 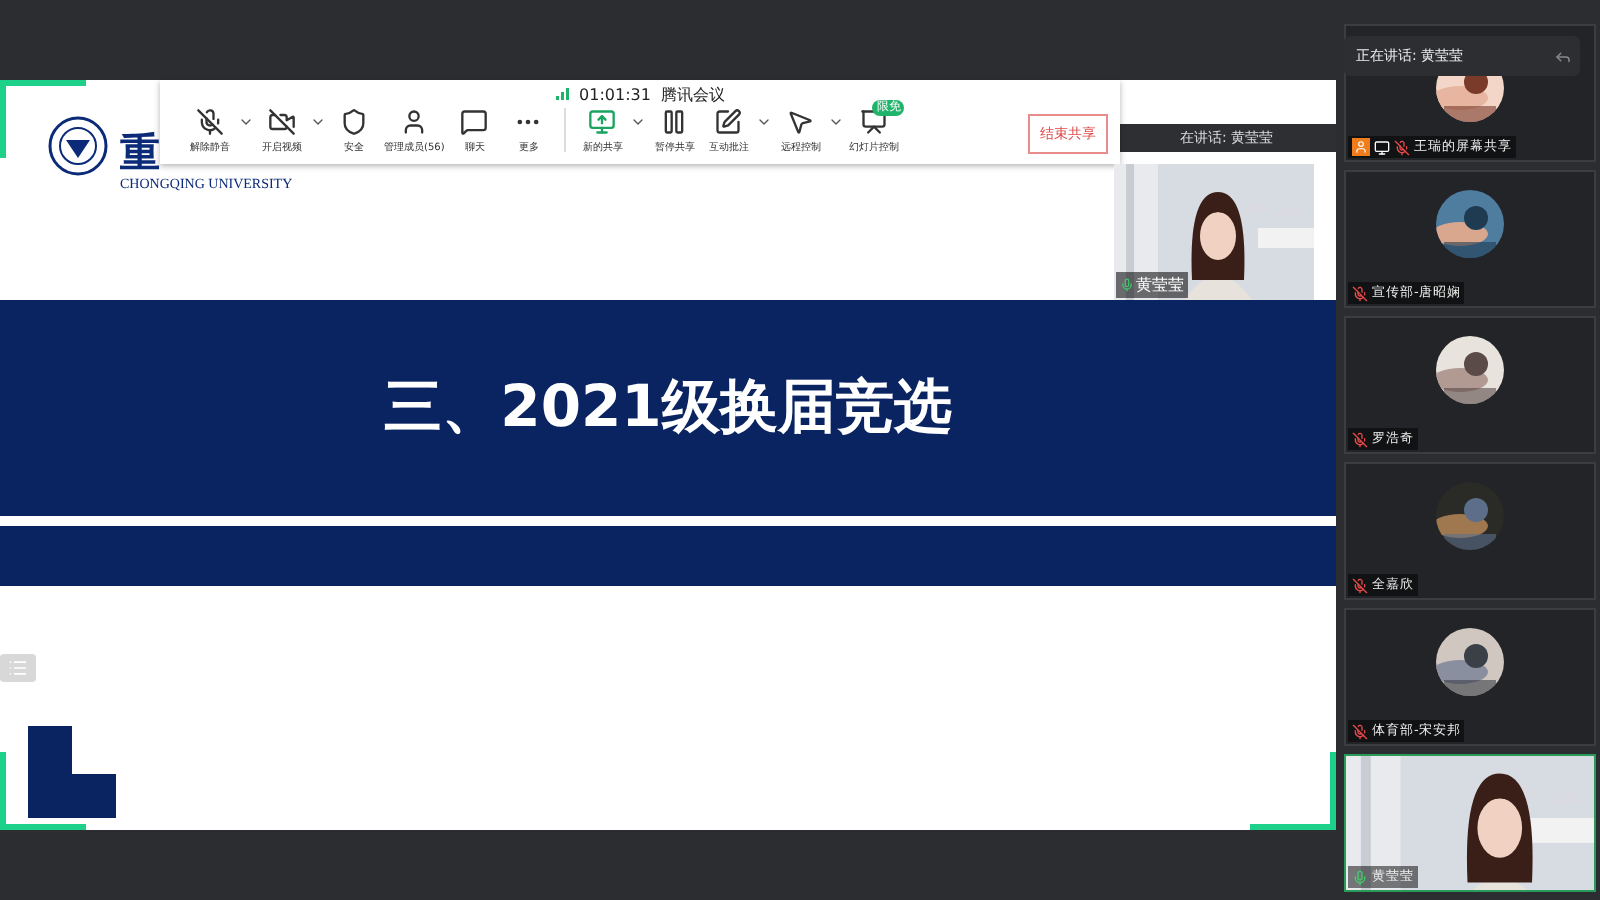 I want to click on slide-title: 三、2021级换届竞选, so click(x=668, y=407).